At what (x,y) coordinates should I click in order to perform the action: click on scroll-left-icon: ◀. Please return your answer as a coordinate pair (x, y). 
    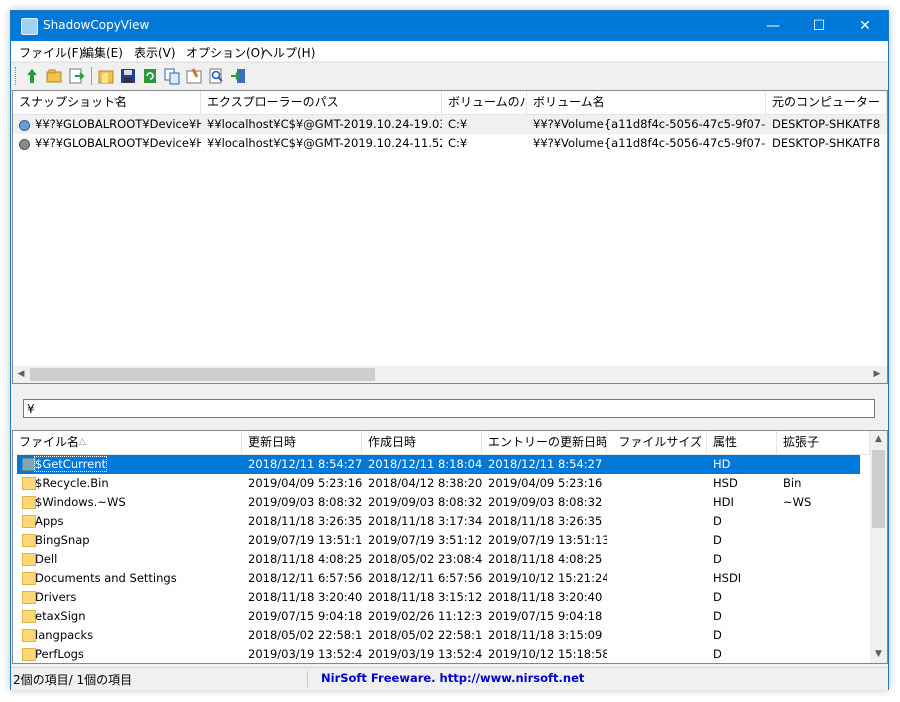
    Looking at the image, I should click on (21, 374).